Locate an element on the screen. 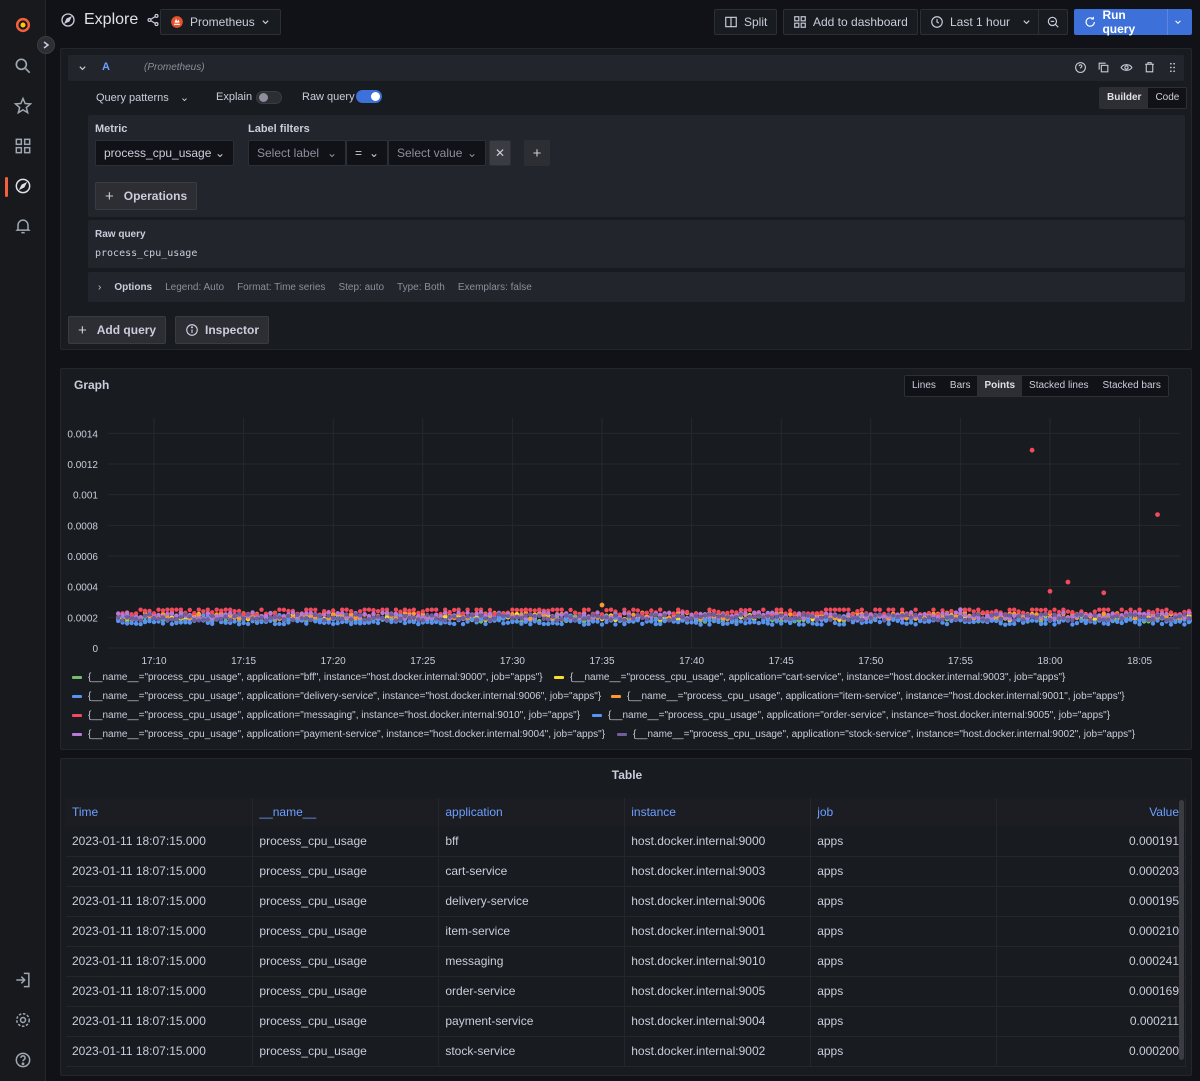 The height and width of the screenshot is (1081, 1200). split-button: Split is located at coordinates (746, 22).